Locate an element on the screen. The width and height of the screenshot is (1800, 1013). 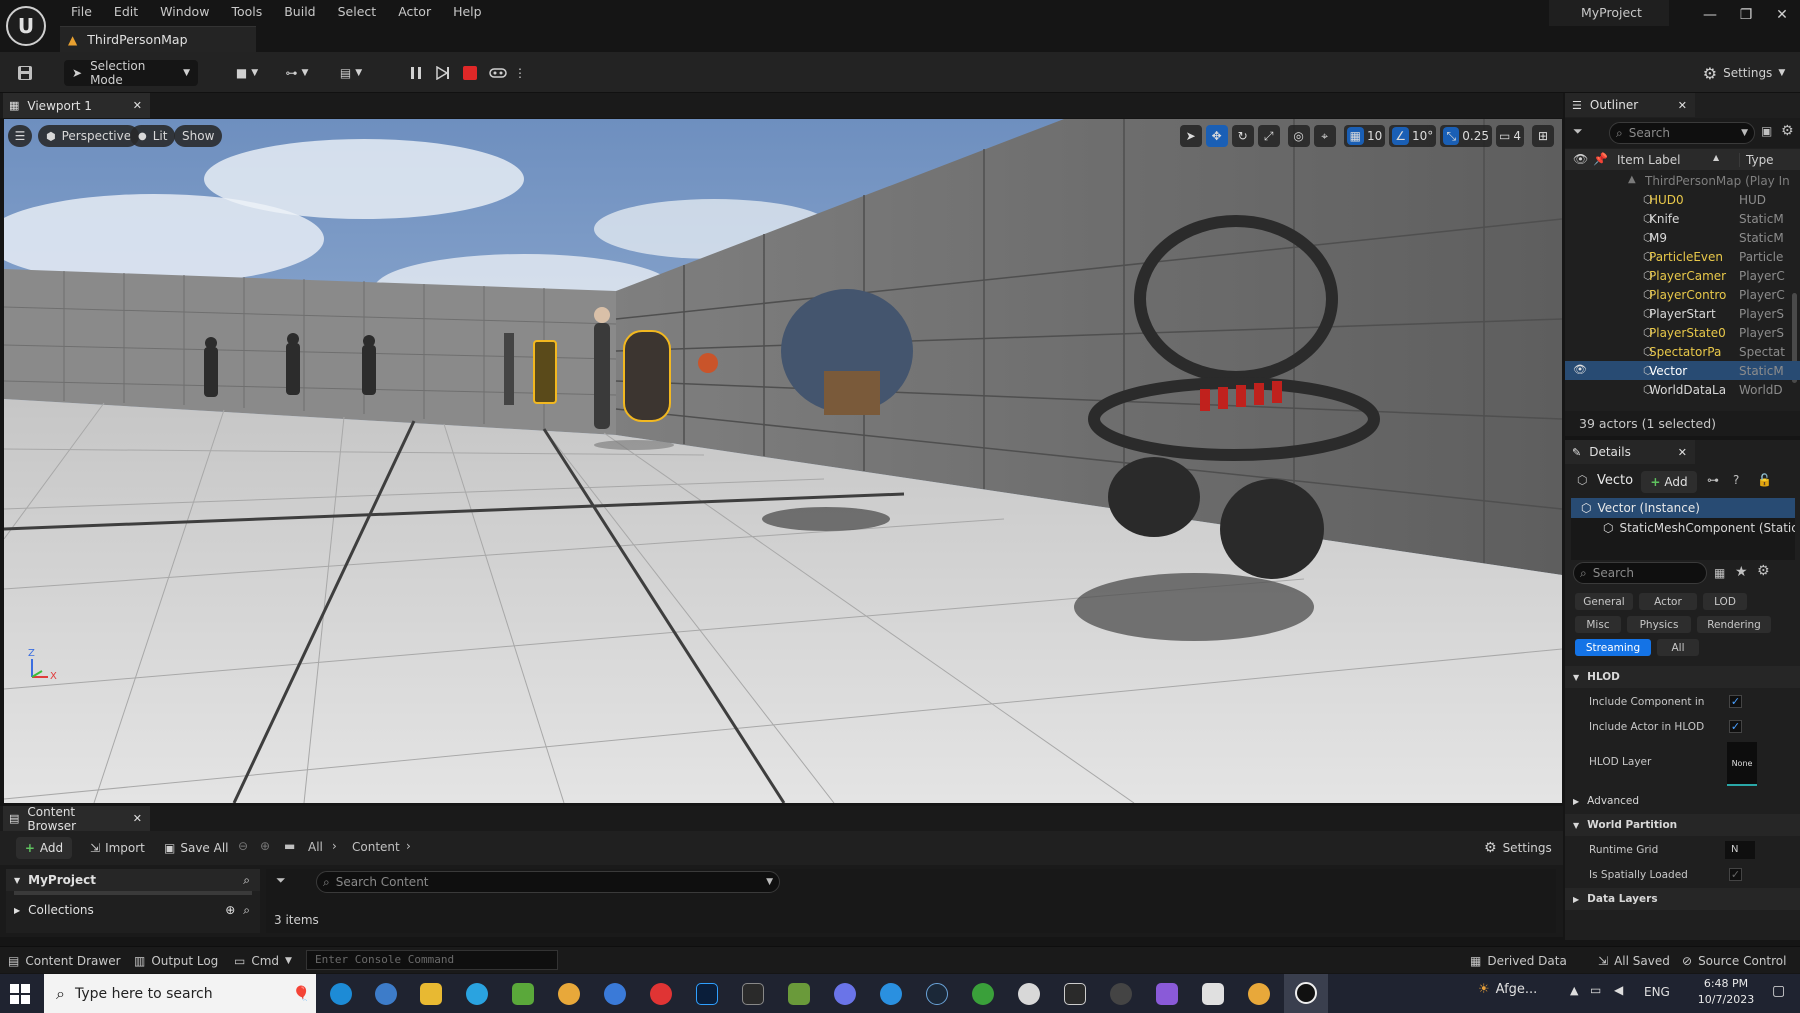
rotate-tool-icon: ↻ is located at coordinates (1242, 136).